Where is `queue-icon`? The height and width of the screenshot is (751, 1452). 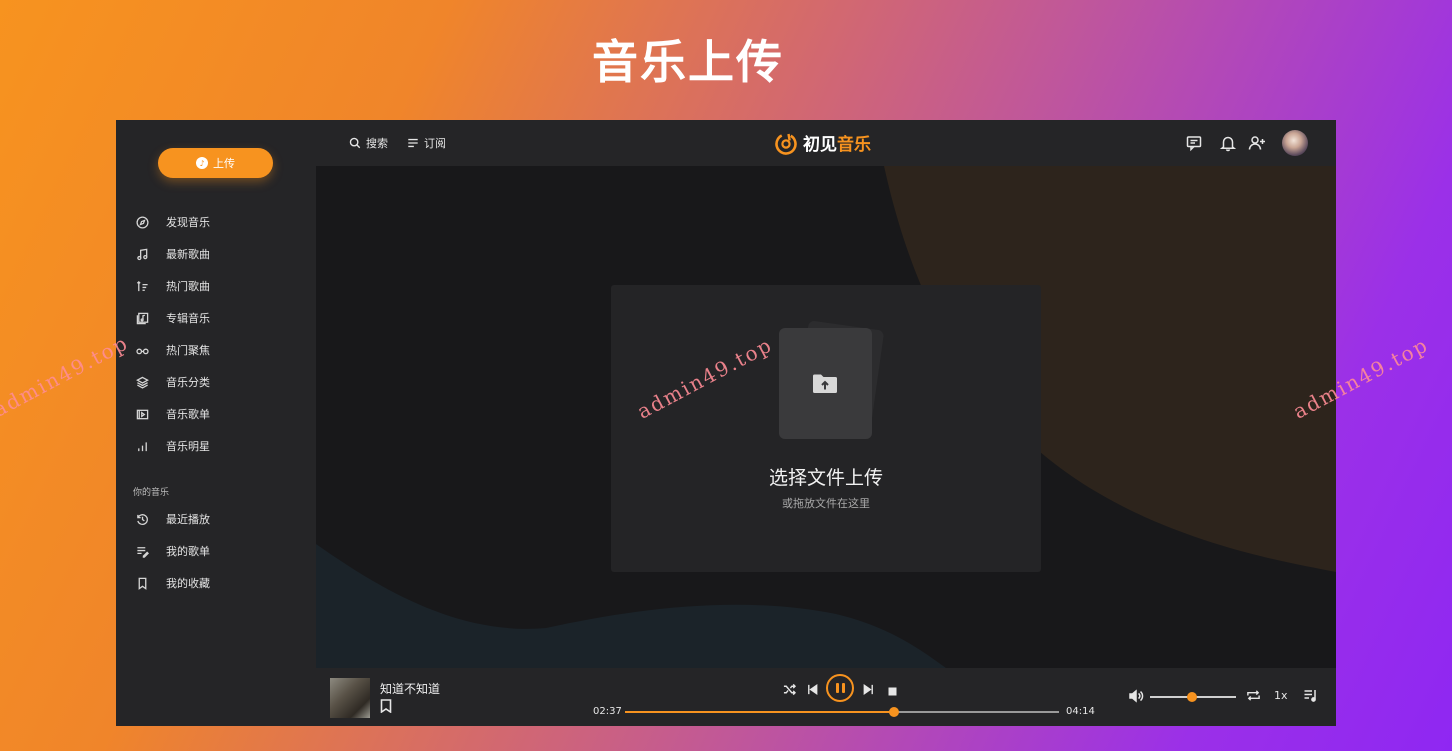
queue-icon is located at coordinates (1311, 697).